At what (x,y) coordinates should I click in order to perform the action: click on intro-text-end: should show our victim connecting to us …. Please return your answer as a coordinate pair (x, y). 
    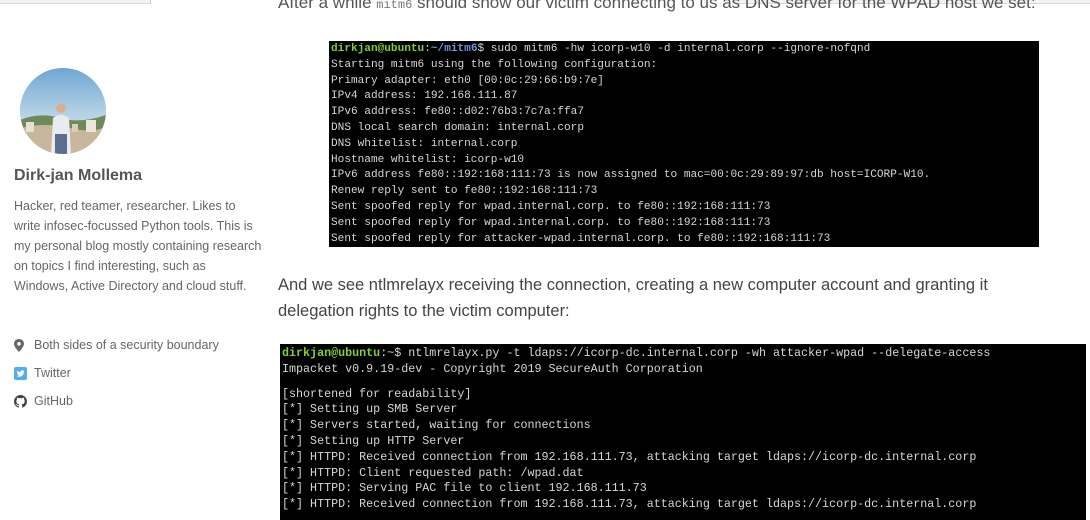
    Looking at the image, I should click on (724, 6).